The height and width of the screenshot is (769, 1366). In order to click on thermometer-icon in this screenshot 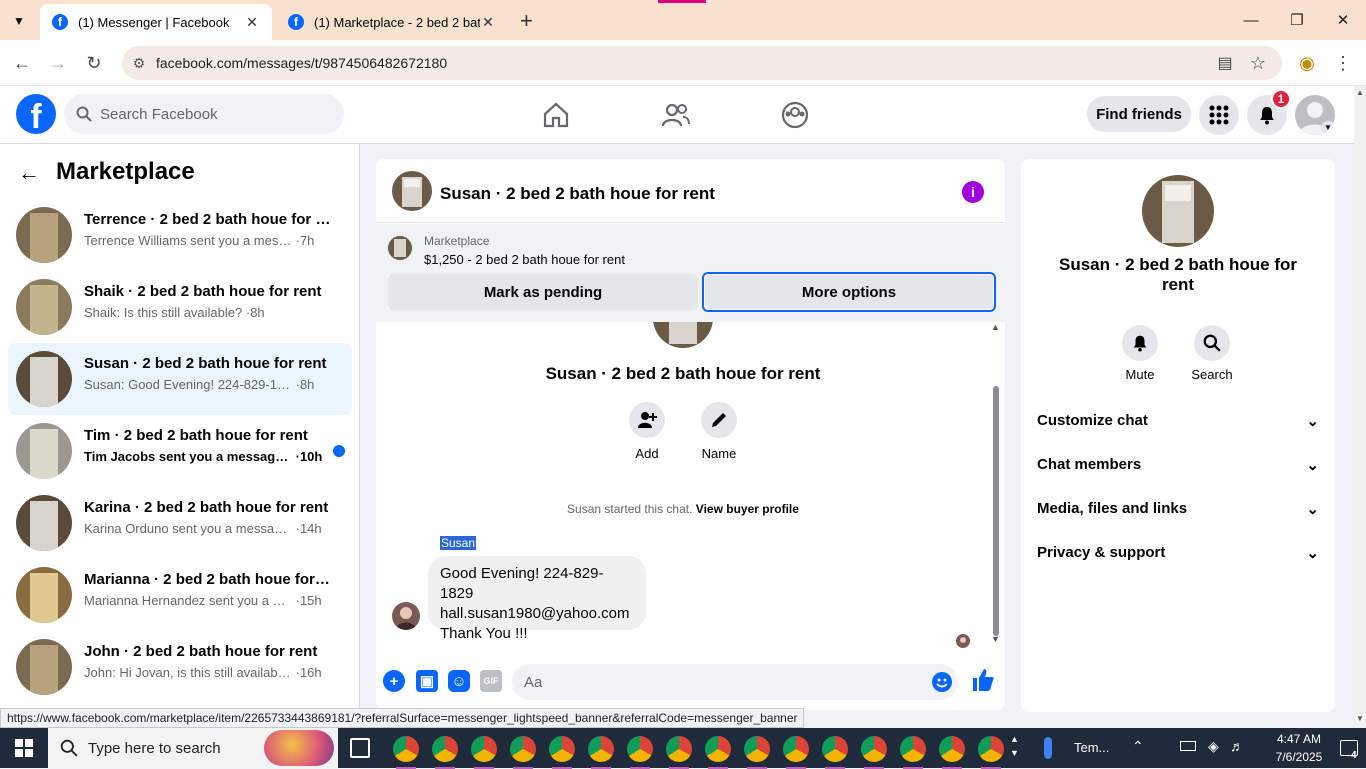, I will do `click(1048, 748)`.